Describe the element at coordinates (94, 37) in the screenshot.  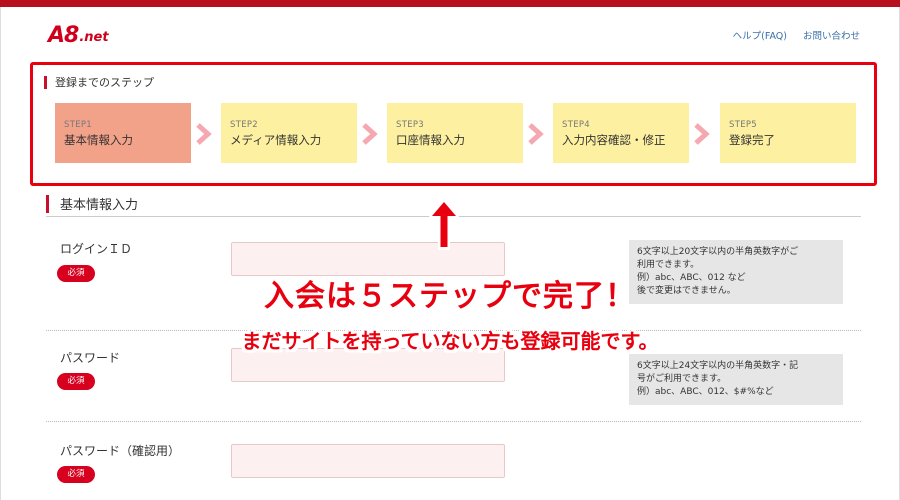
I see `logo-suffix: .net` at that location.